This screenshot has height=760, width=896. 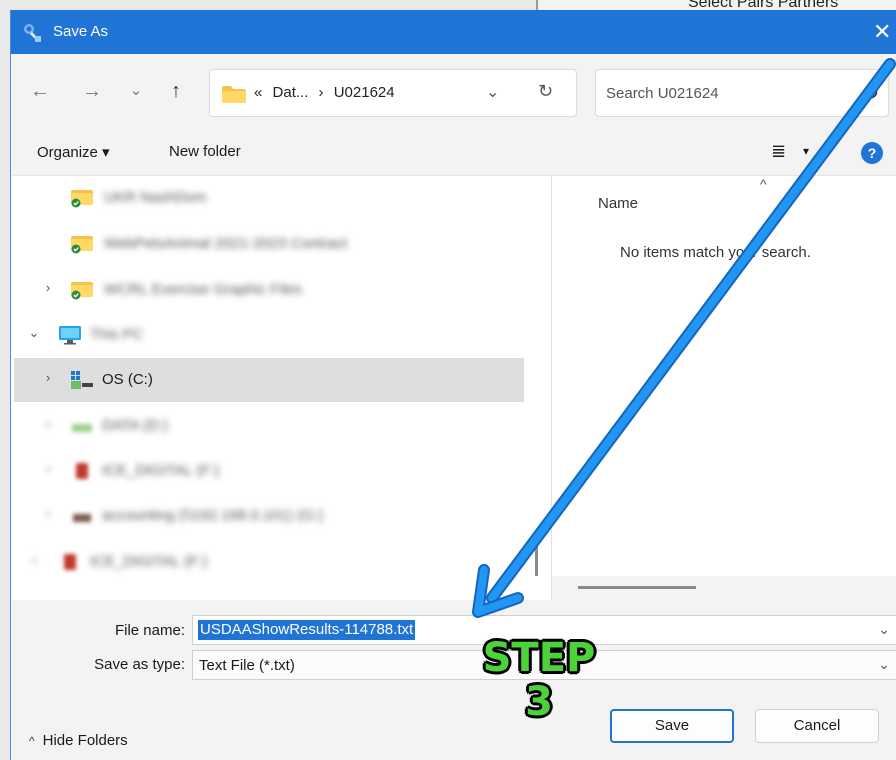 I want to click on tree-item-this-pc: ⌄ This PC, so click(x=269, y=335).